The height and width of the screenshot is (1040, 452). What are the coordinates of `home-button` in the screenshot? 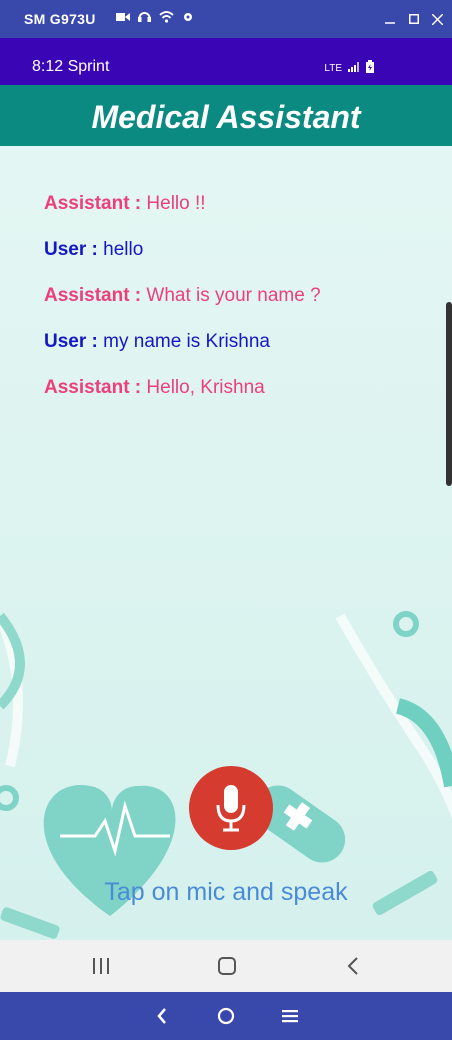 It's located at (227, 966).